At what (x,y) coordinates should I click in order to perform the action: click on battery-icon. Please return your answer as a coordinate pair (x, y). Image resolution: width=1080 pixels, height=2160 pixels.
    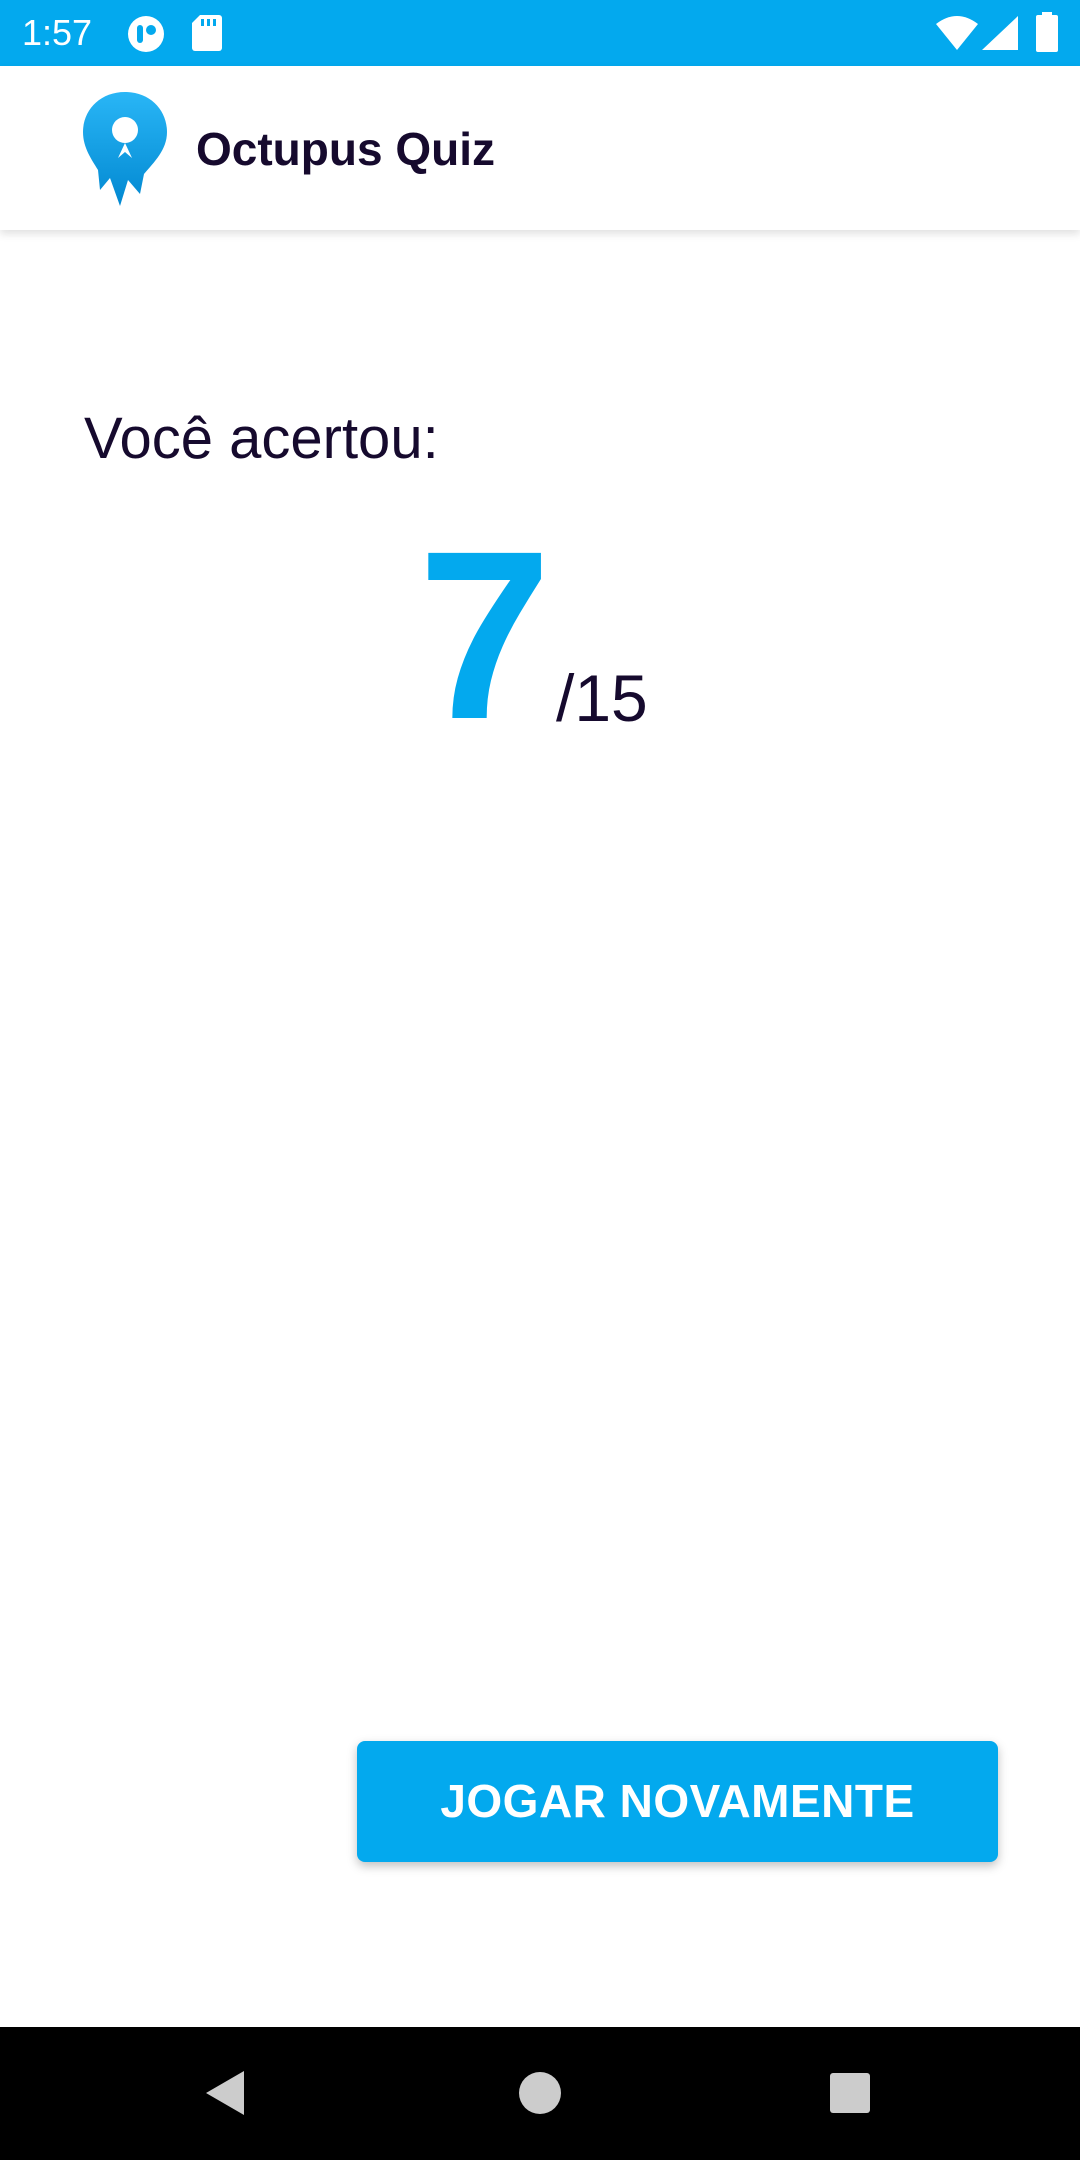
    Looking at the image, I should click on (1047, 34).